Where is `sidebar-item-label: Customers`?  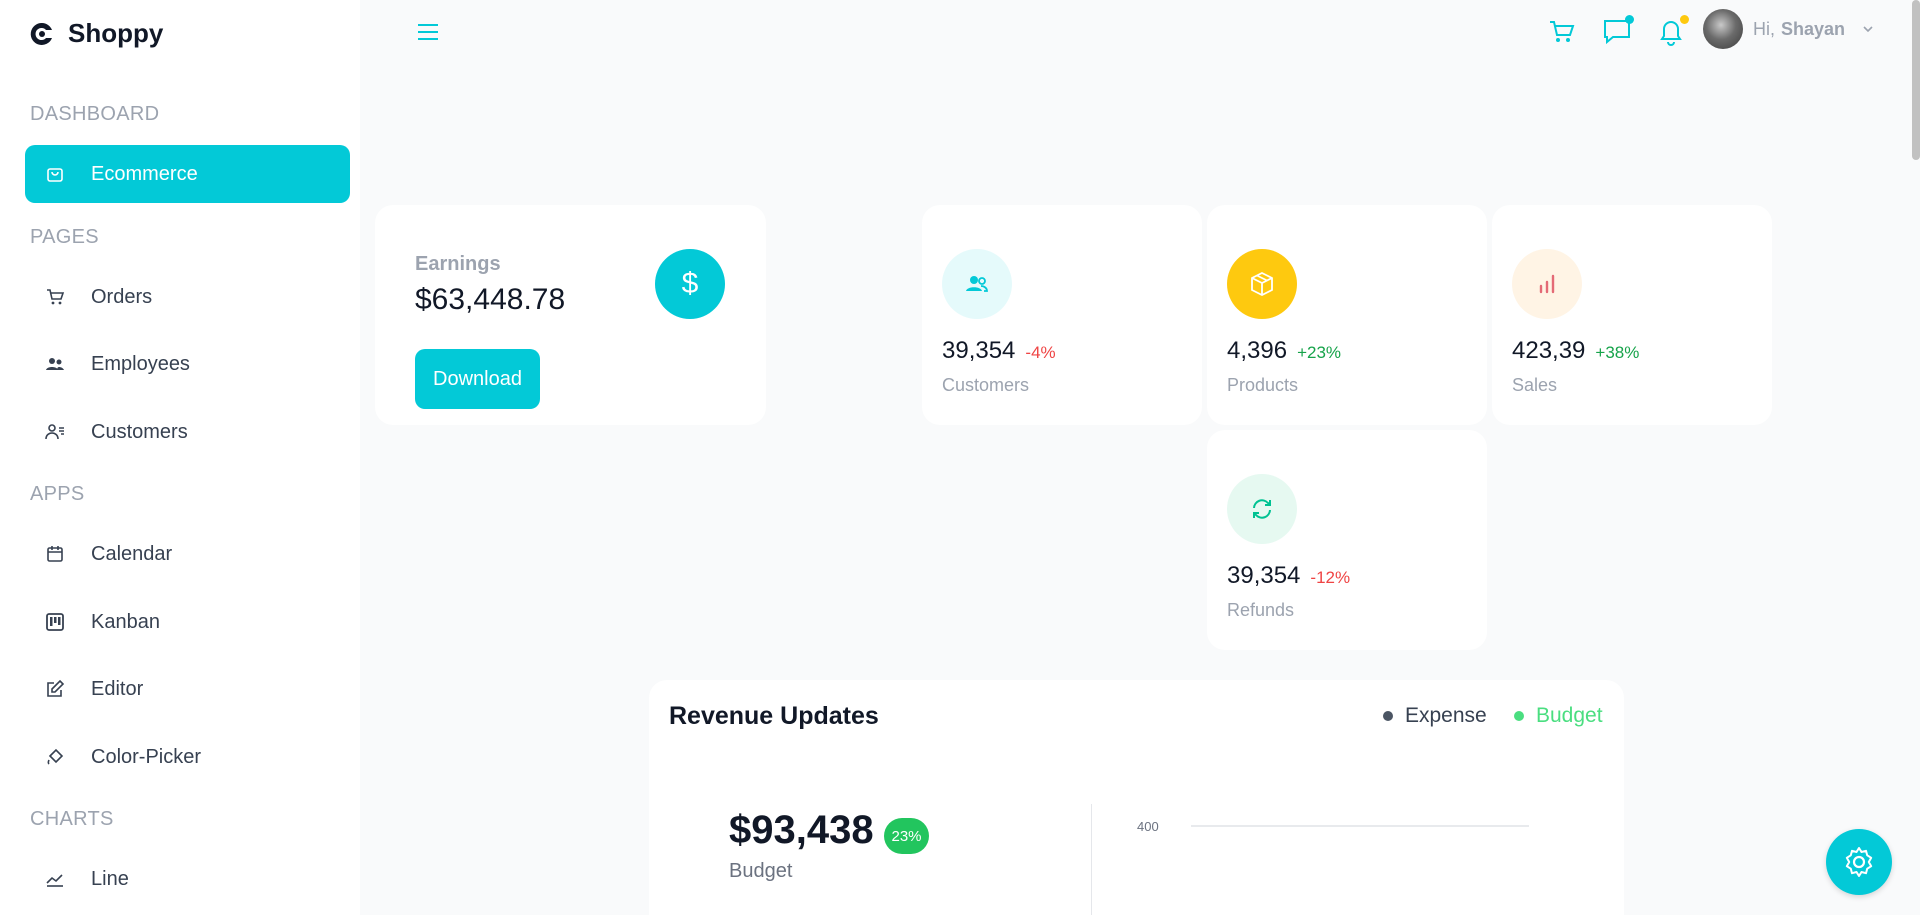
sidebar-item-label: Customers is located at coordinates (139, 431).